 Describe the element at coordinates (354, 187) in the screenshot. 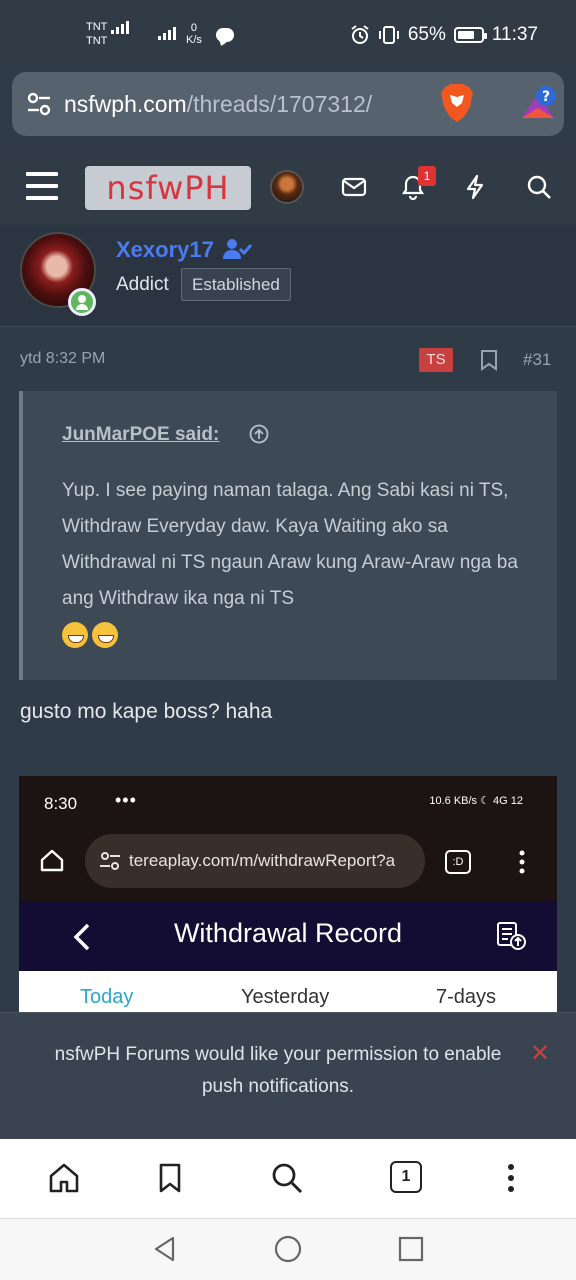

I see `mail-icon` at that location.